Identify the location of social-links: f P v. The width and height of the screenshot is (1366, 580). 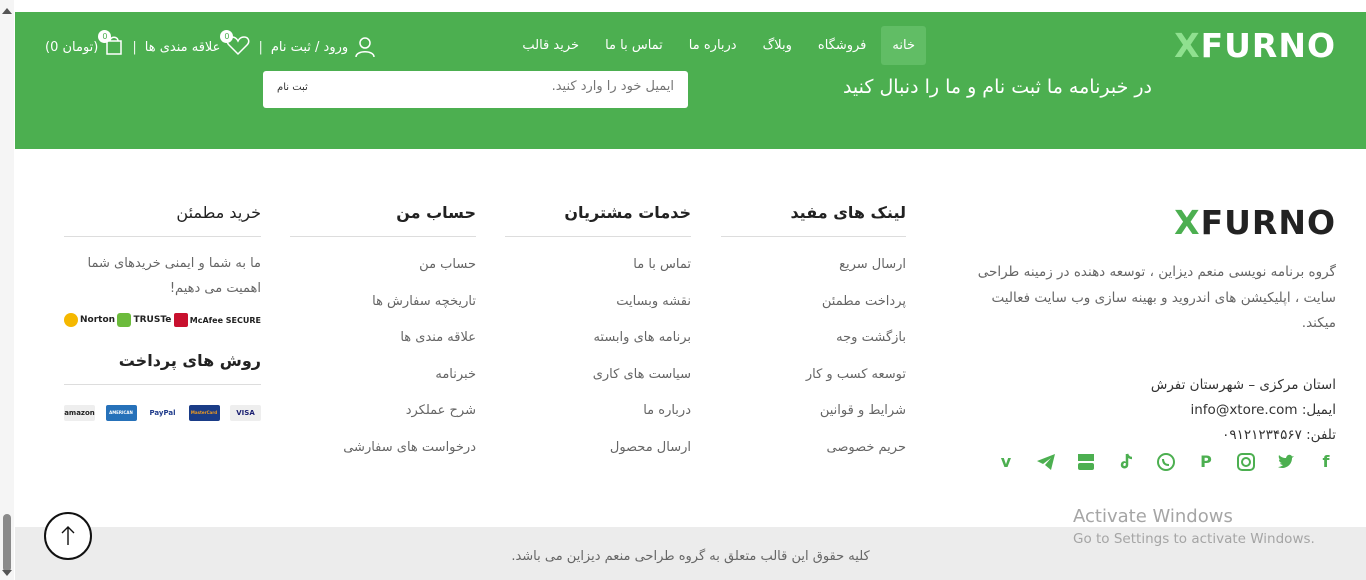
(1166, 462).